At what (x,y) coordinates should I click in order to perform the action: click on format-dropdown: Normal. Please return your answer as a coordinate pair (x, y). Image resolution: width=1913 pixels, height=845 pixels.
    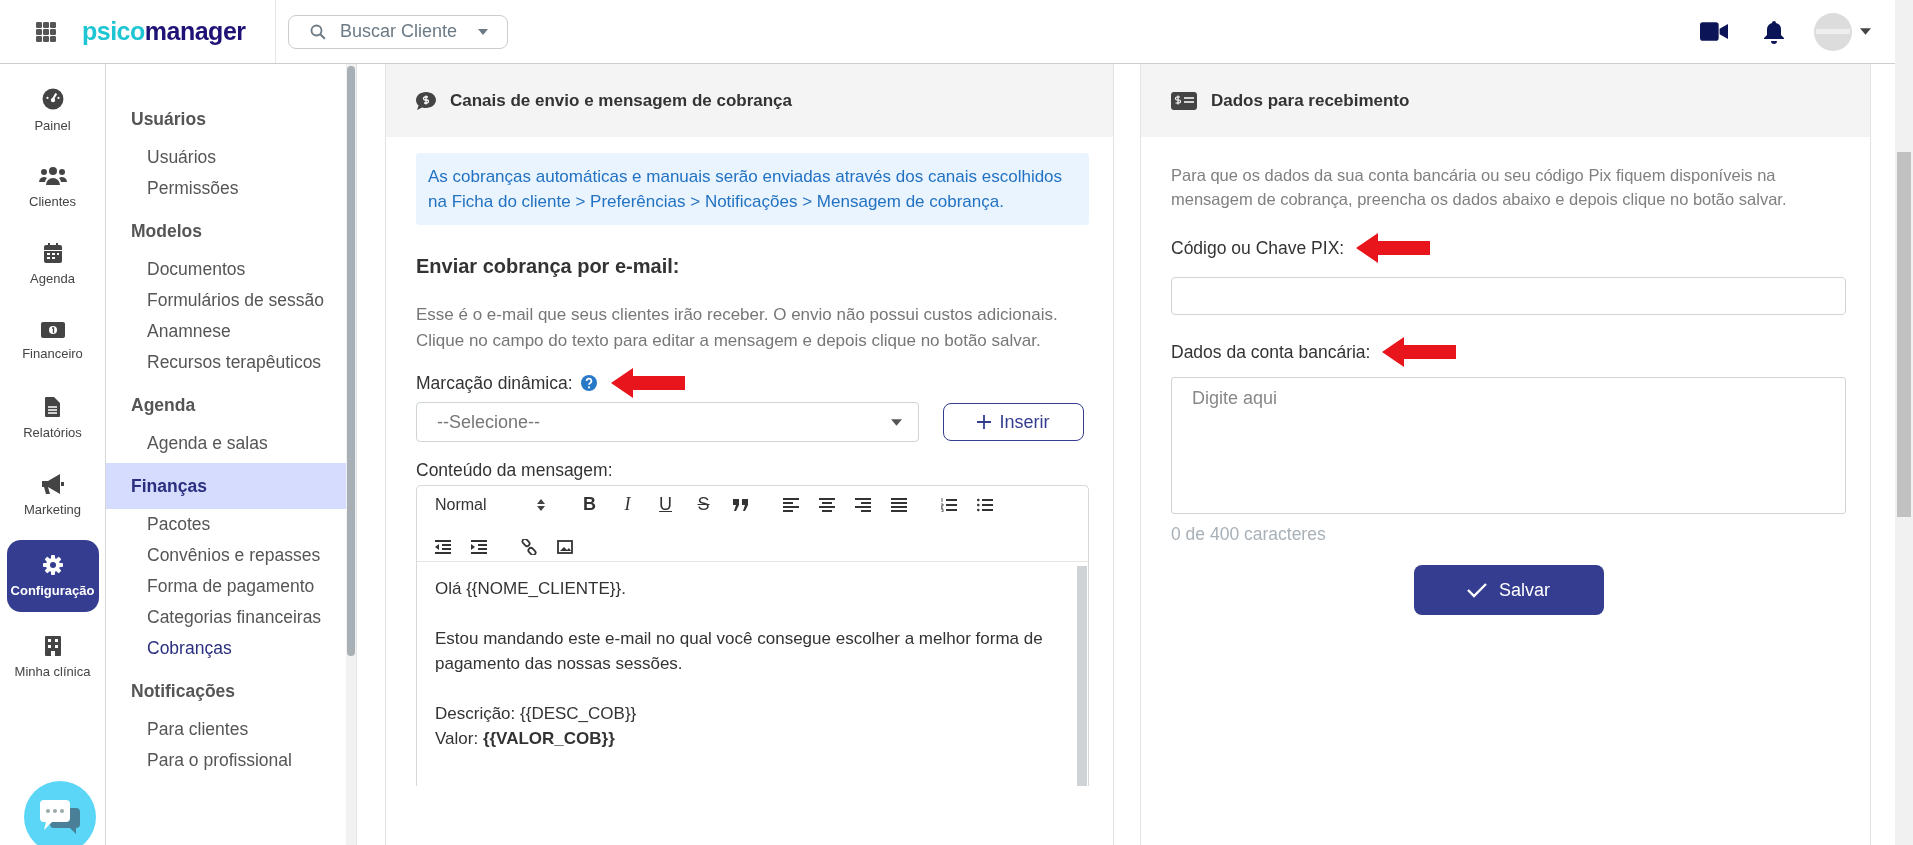
    Looking at the image, I should click on (490, 504).